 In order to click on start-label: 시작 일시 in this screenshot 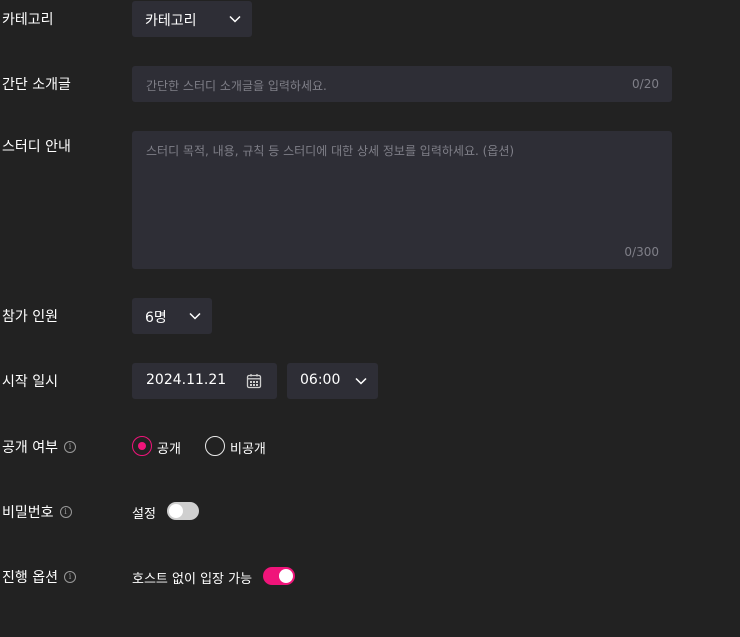, I will do `click(30, 381)`.